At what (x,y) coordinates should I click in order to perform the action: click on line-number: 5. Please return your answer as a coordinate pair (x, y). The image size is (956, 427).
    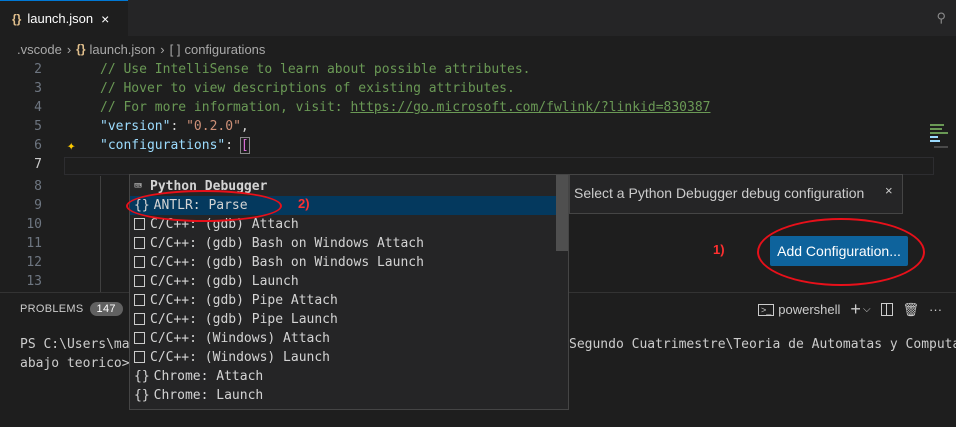
    Looking at the image, I should click on (38, 126).